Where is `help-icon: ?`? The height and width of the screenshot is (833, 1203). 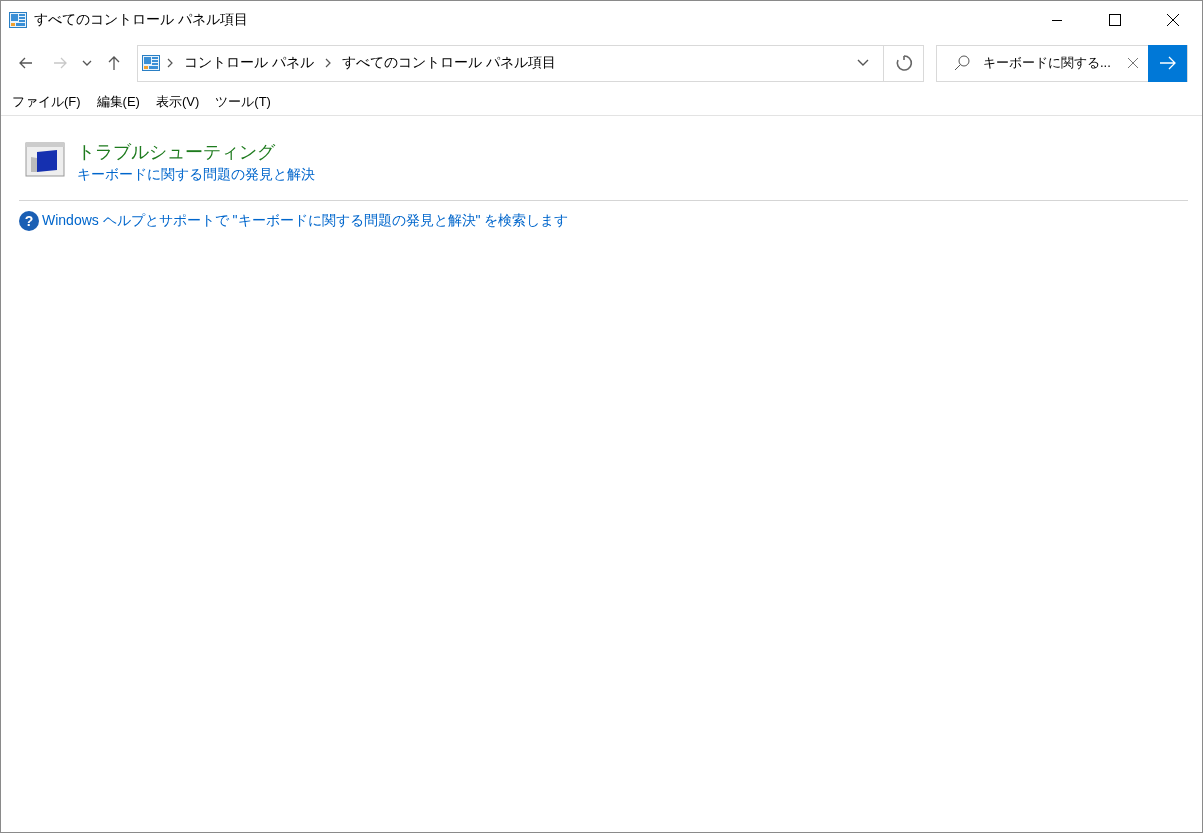 help-icon: ? is located at coordinates (29, 221).